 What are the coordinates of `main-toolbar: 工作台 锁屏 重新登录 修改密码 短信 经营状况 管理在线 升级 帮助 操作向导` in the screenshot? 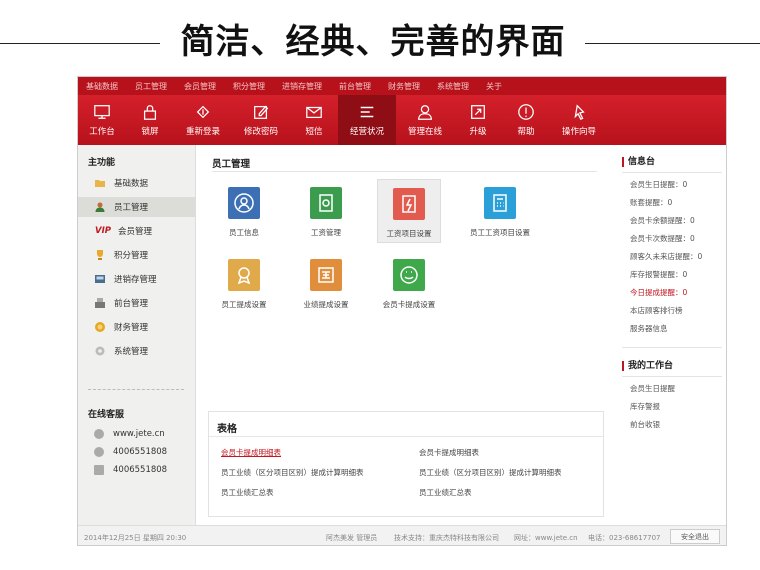 It's located at (402, 120).